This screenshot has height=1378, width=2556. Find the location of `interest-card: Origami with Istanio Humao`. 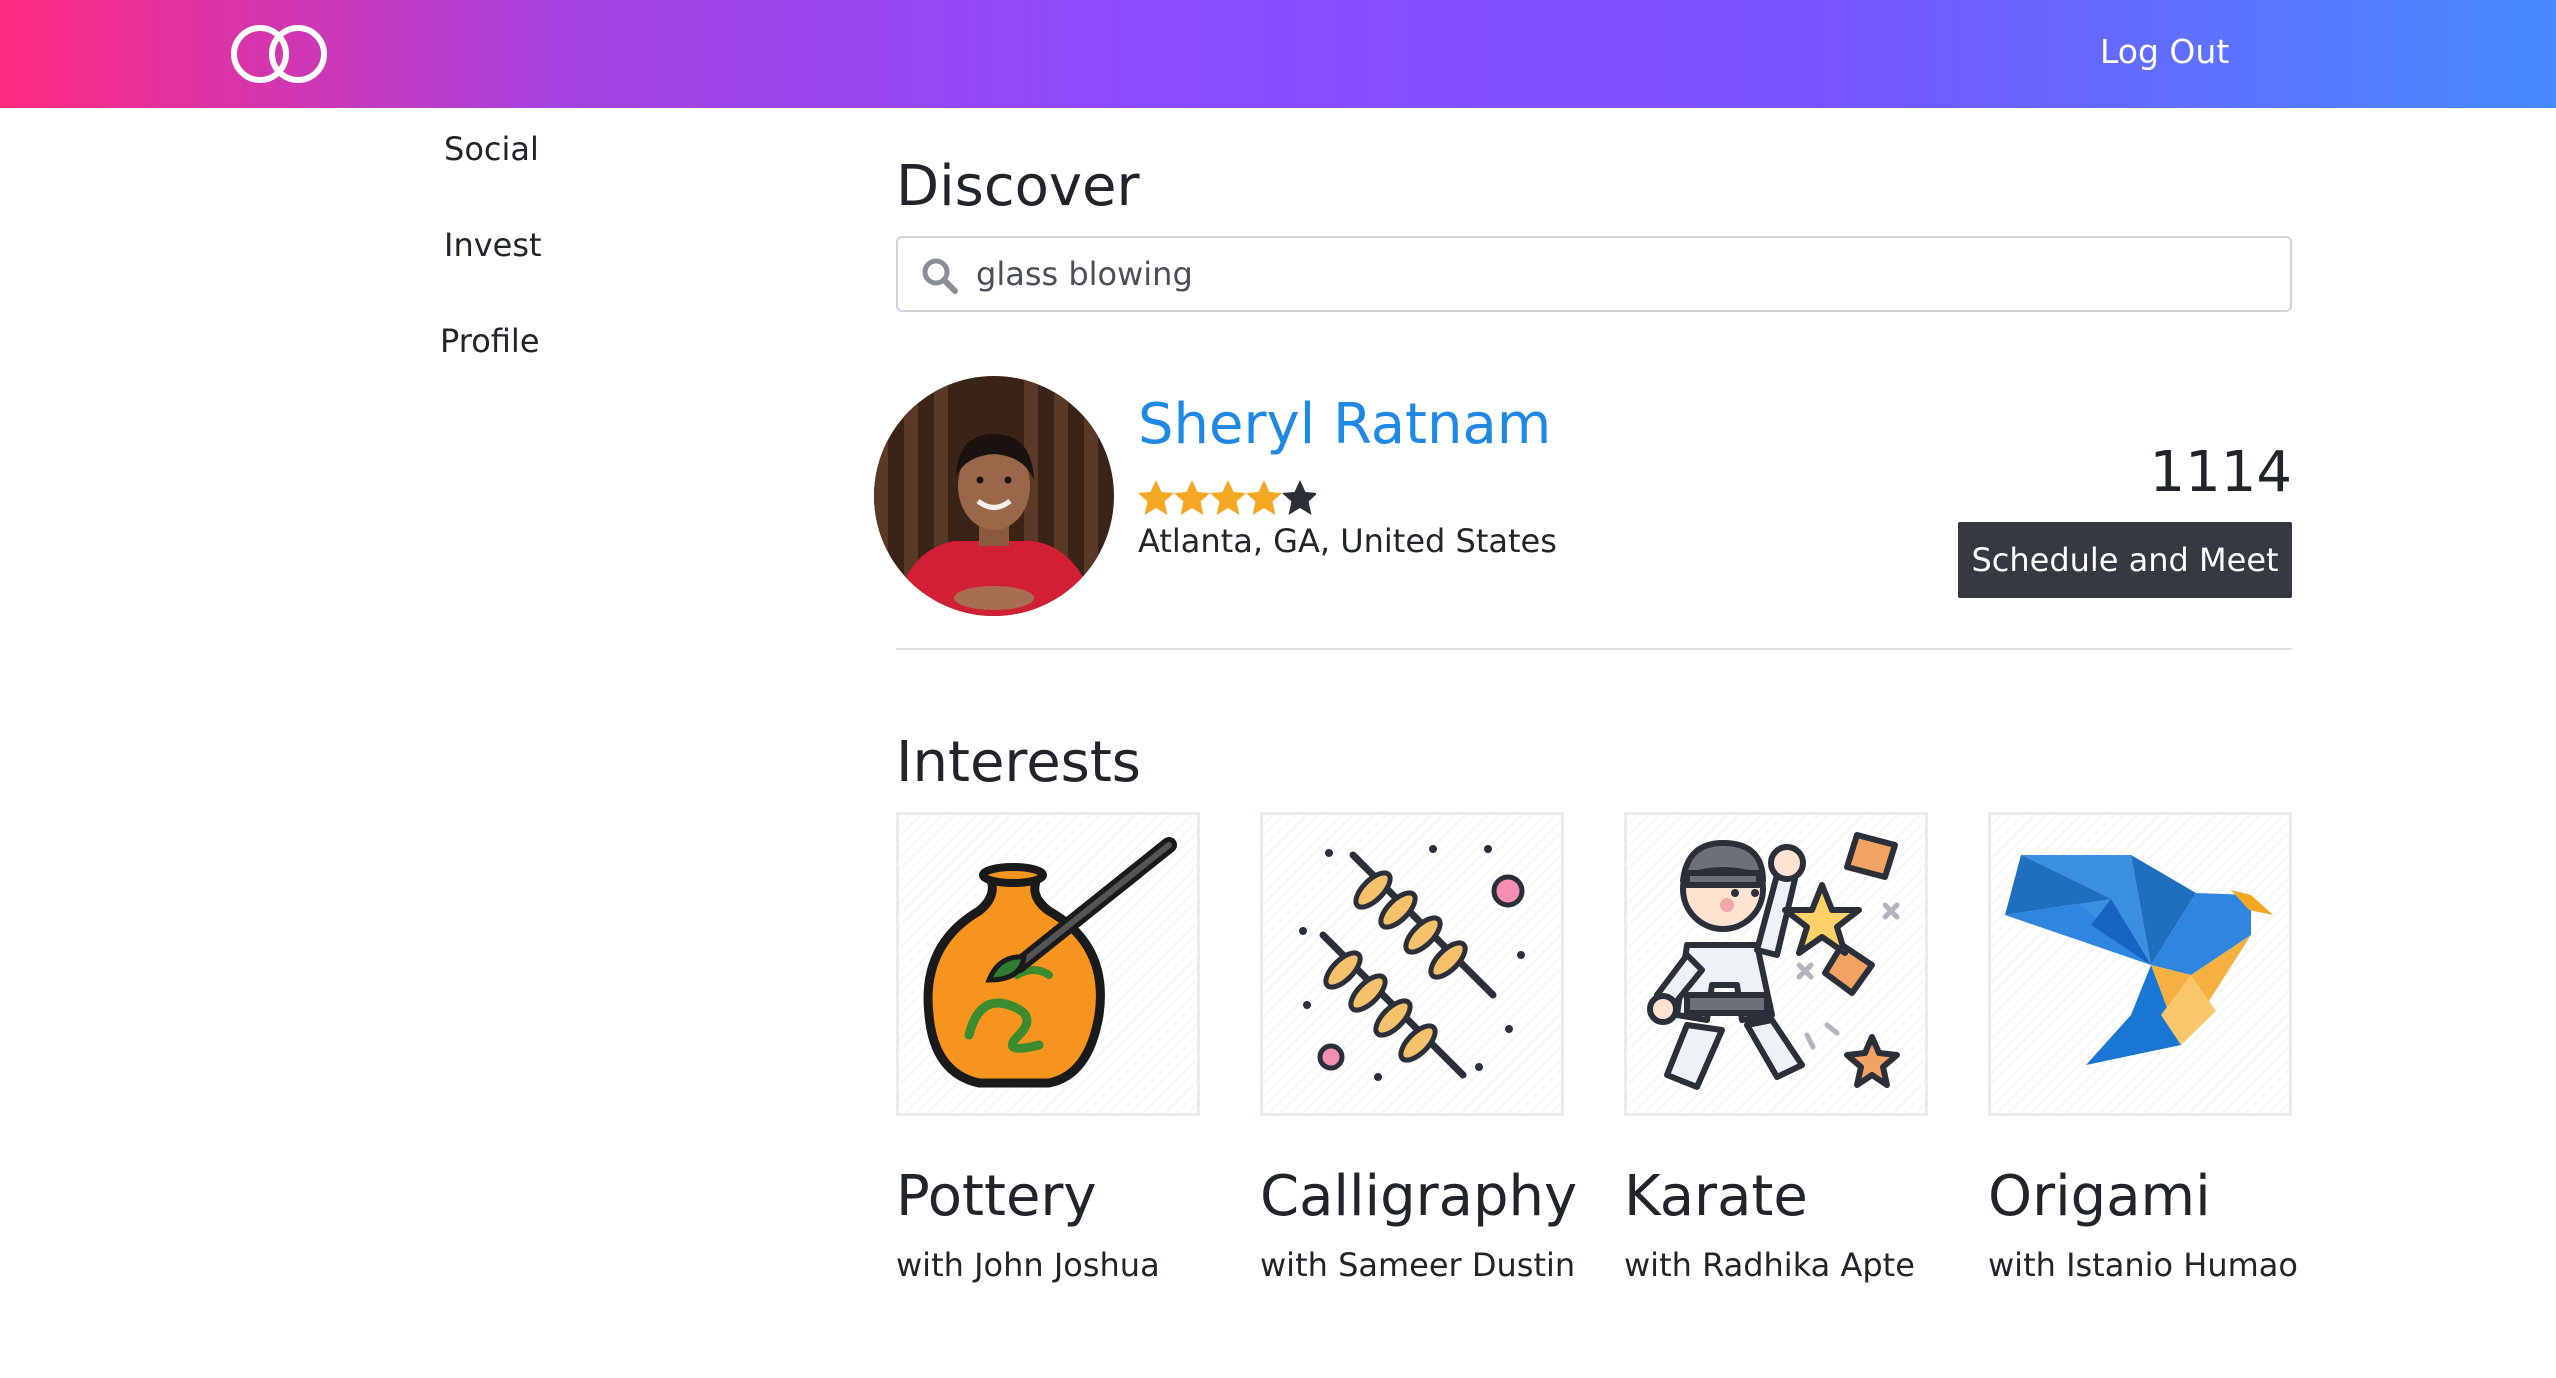

interest-card: Origami with Istanio Humao is located at coordinates (2143, 1048).